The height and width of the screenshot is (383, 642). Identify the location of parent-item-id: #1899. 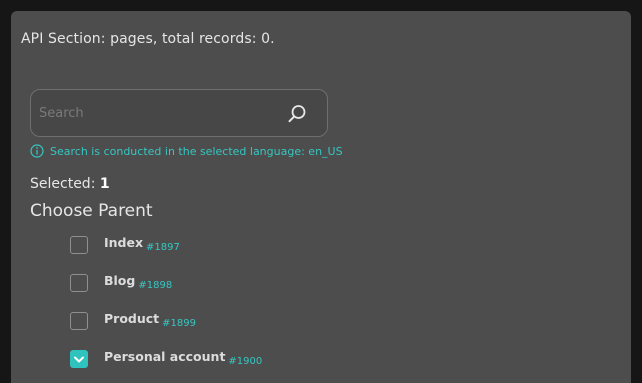
(179, 323).